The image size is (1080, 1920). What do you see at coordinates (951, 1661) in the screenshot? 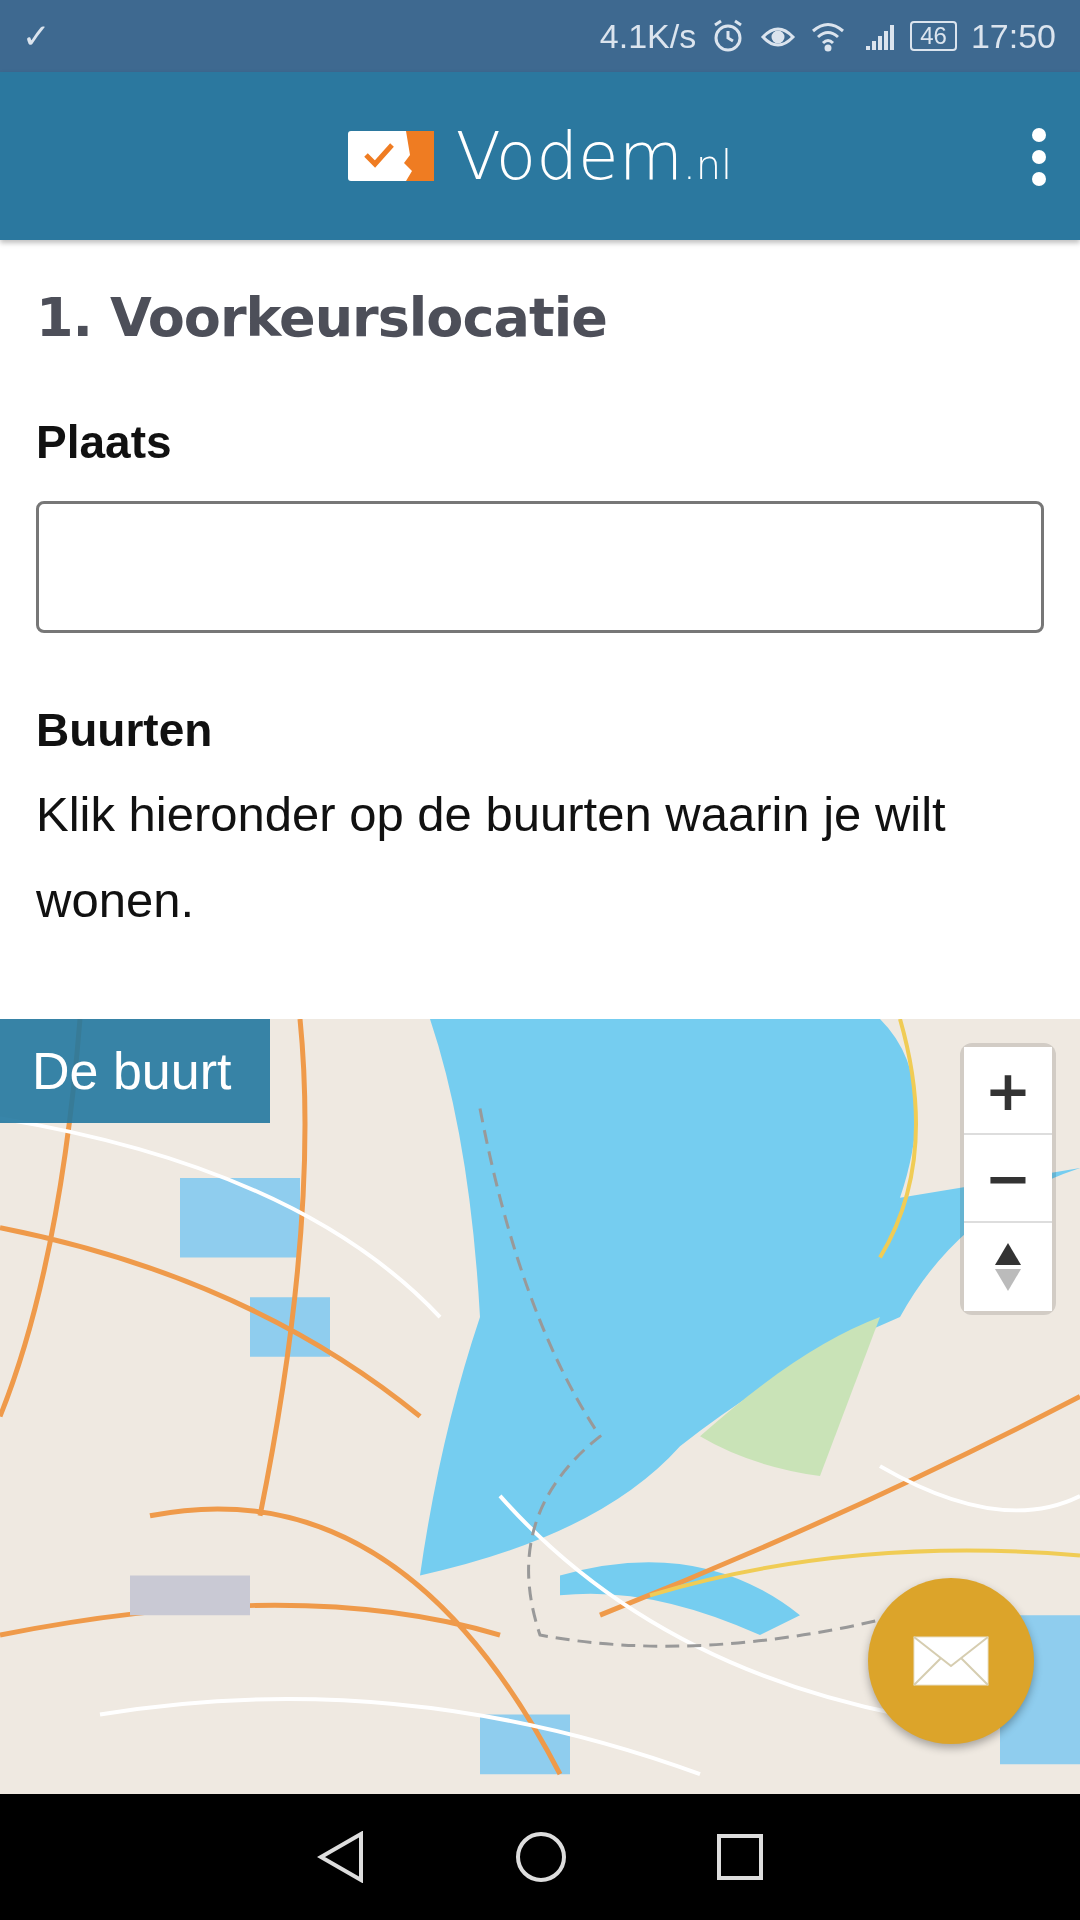
I see `envelope-icon` at bounding box center [951, 1661].